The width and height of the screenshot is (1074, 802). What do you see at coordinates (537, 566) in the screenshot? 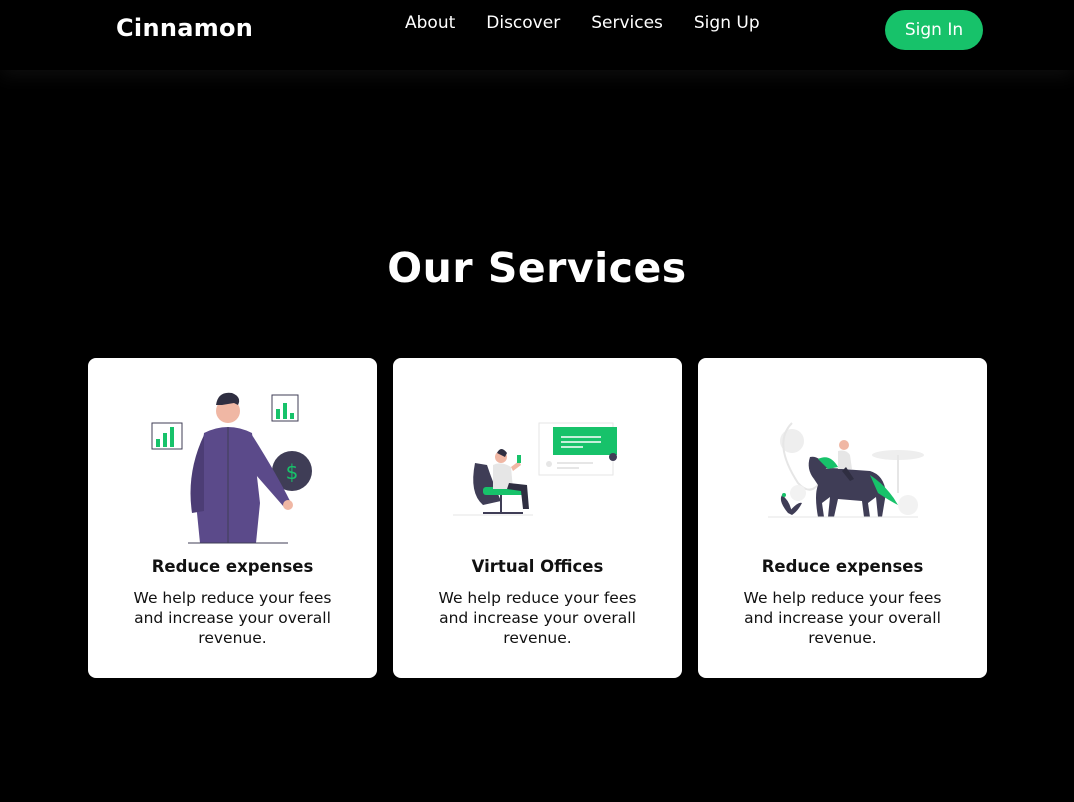
I see `card-title: Virtual Offices` at bounding box center [537, 566].